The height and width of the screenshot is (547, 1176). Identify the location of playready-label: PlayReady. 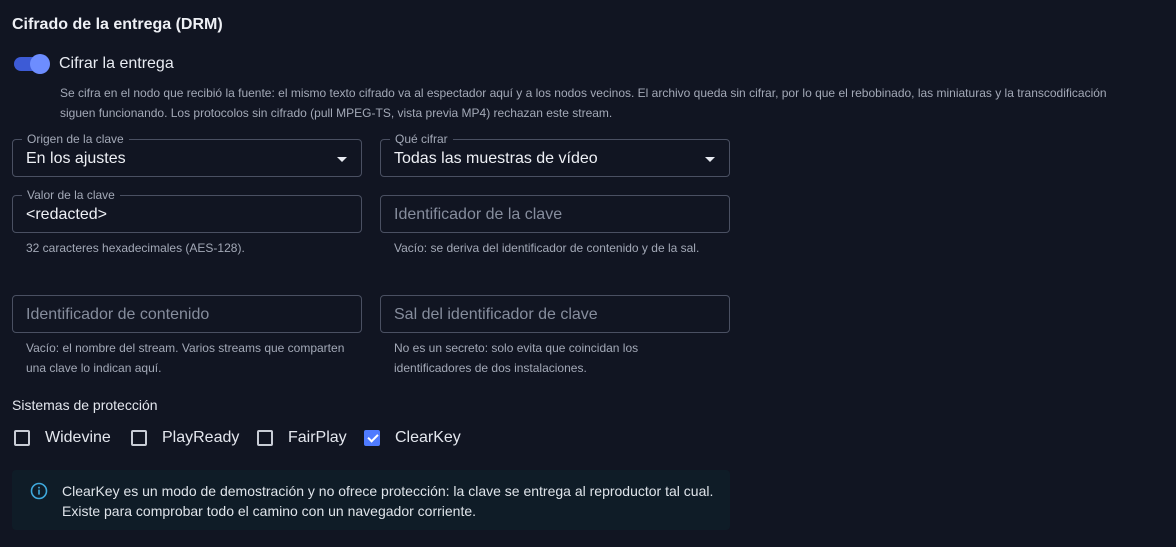
(201, 437).